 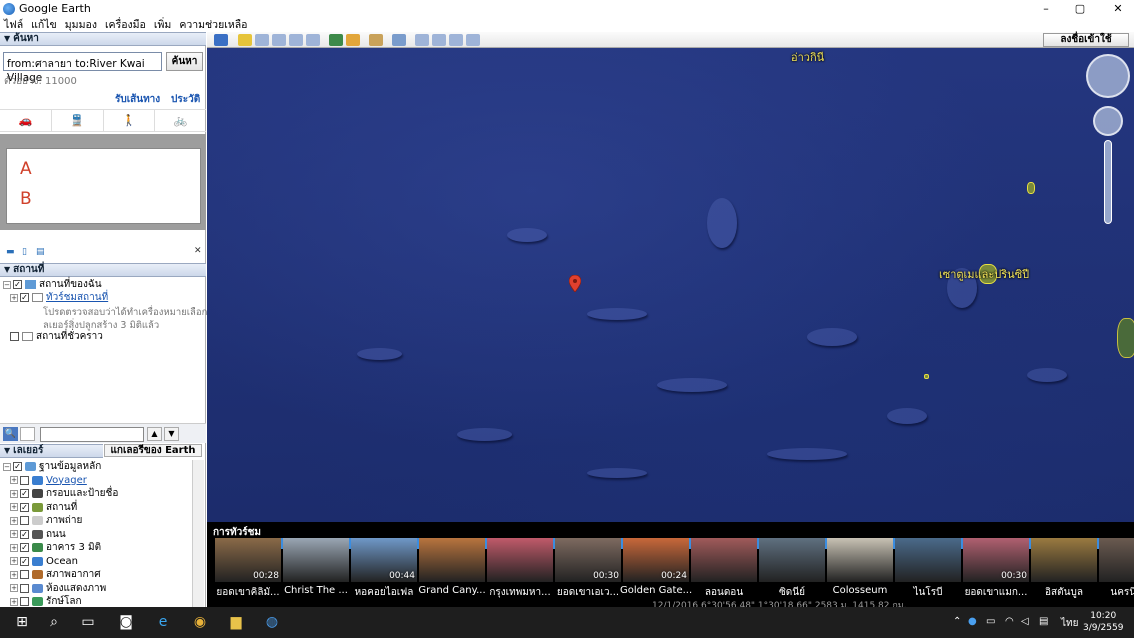 I want to click on input-language: ไทย, so click(x=1069, y=623).